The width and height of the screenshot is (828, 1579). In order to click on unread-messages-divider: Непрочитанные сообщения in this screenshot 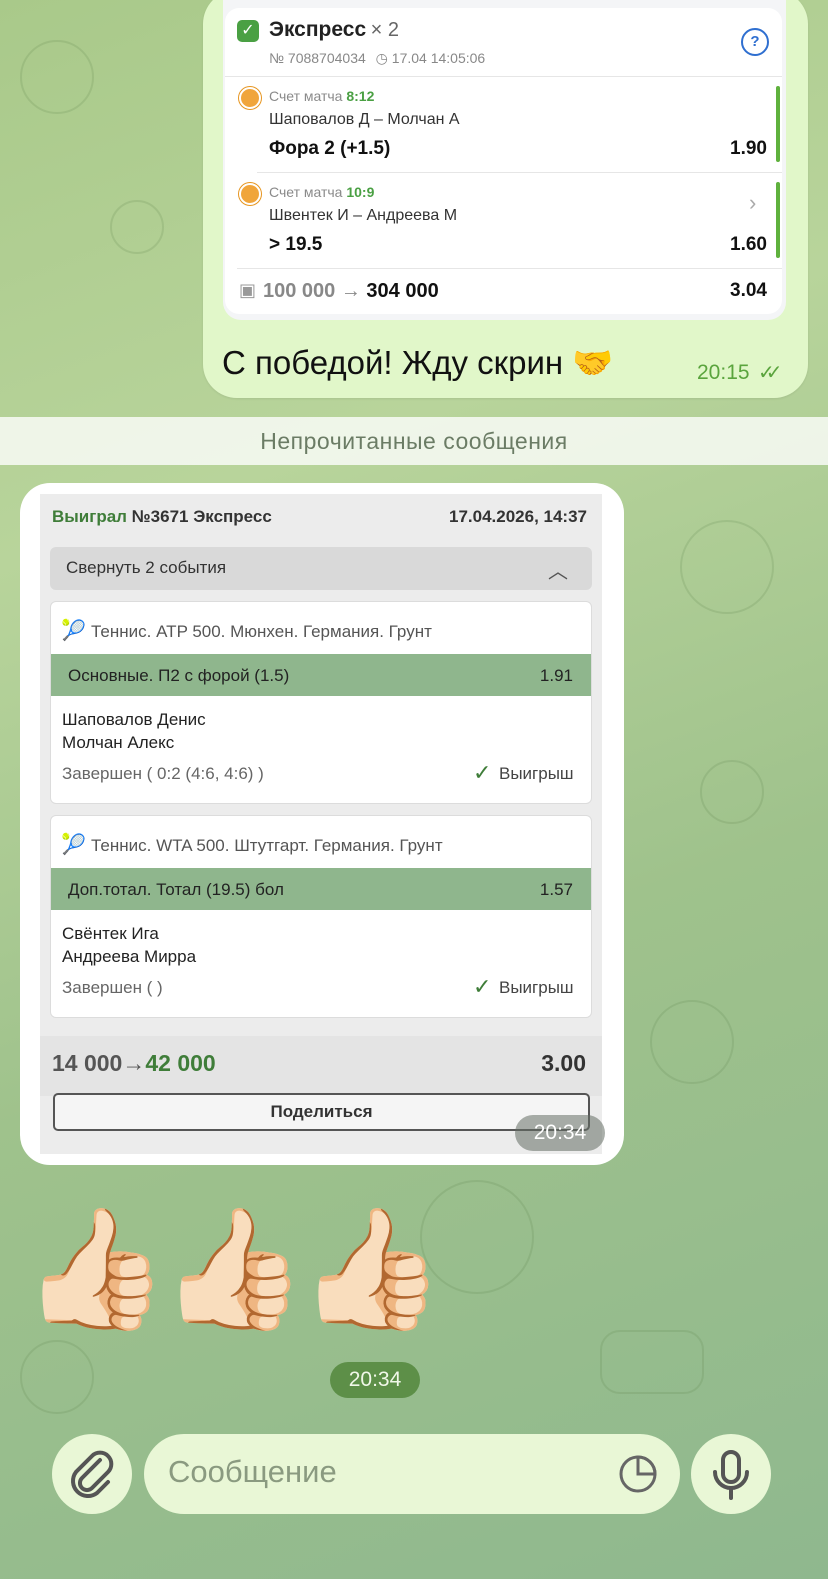, I will do `click(414, 441)`.